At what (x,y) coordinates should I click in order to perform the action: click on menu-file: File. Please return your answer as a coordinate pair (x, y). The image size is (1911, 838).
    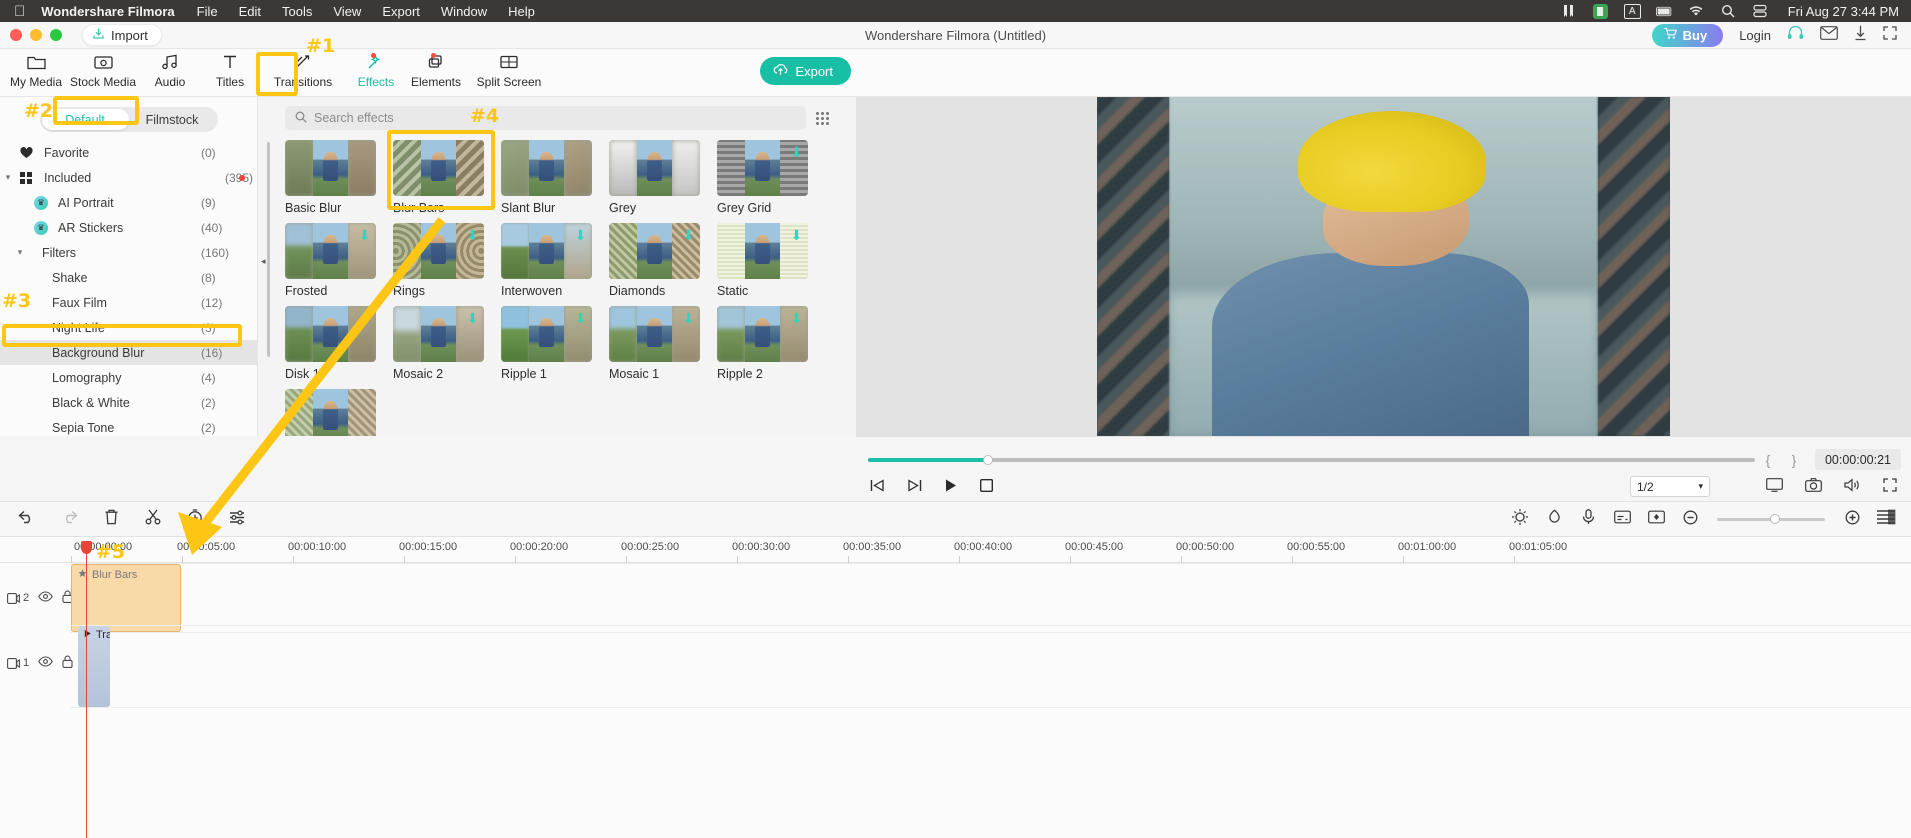
    Looking at the image, I should click on (207, 11).